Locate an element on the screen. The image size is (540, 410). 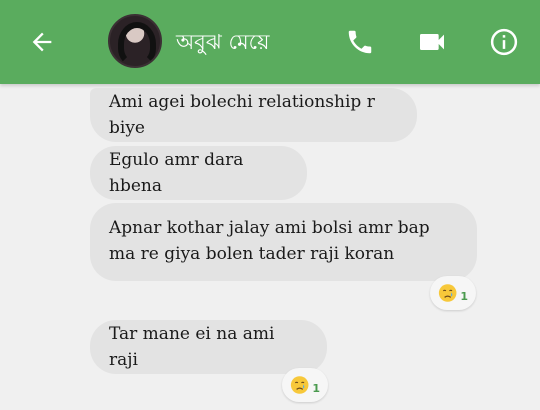
back-button is located at coordinates (42, 42).